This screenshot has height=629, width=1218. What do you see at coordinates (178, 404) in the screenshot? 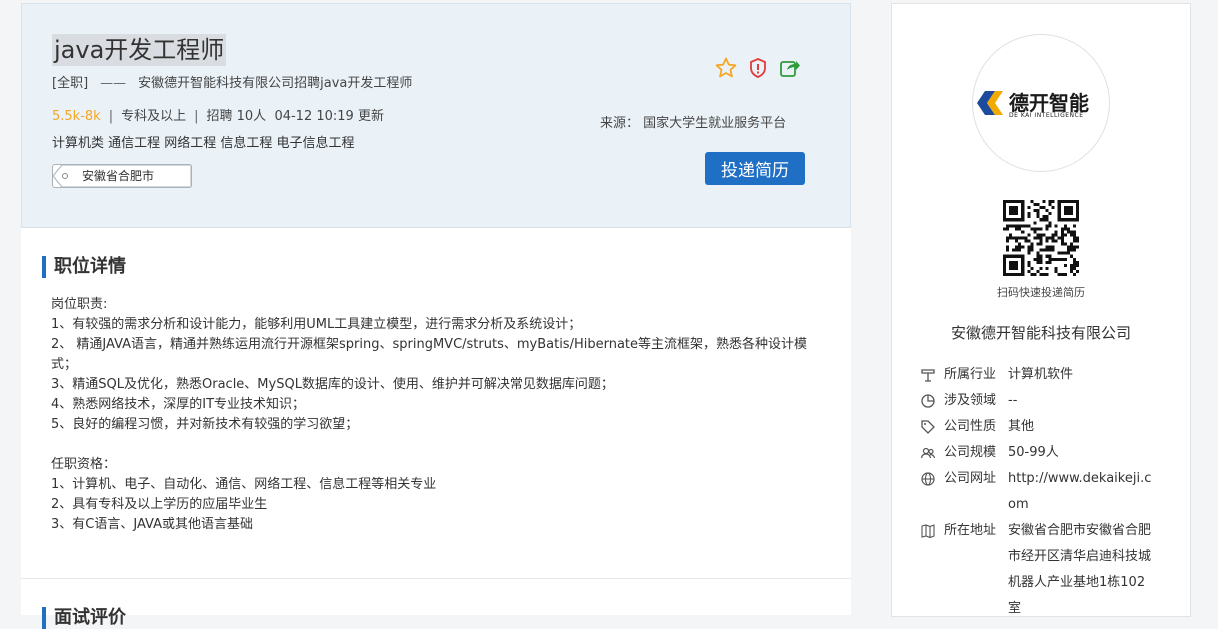
I see `desc-line: 4、熟悉网络技术，深厚的IT专业技术知识；` at bounding box center [178, 404].